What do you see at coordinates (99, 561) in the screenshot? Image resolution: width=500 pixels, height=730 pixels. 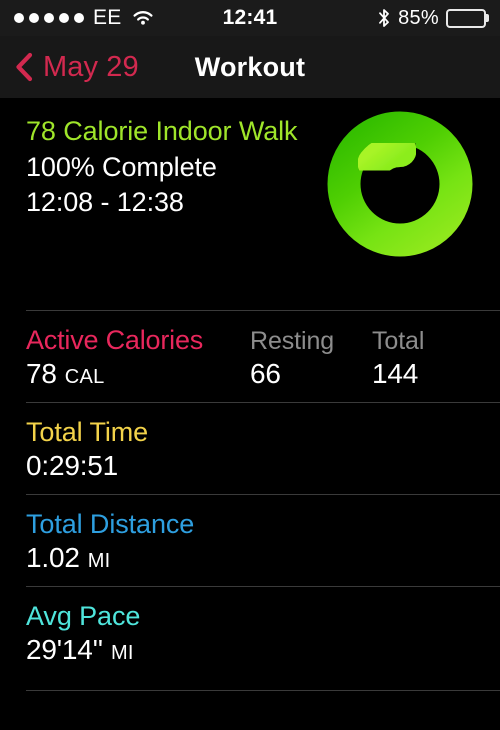 I see `total-distance-unit: MI` at bounding box center [99, 561].